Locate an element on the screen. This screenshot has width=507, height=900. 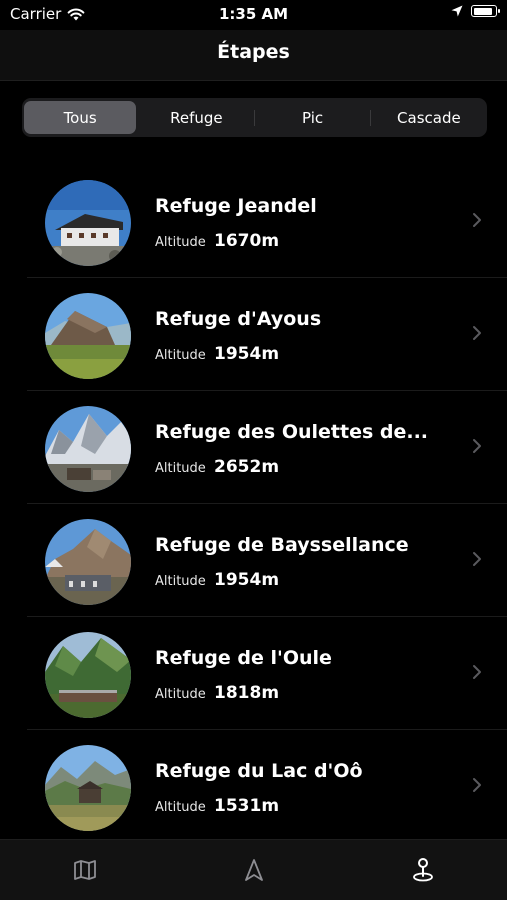
list-item: Refuge d'Ayous Altitude 1954m is located at coordinates (253, 334).